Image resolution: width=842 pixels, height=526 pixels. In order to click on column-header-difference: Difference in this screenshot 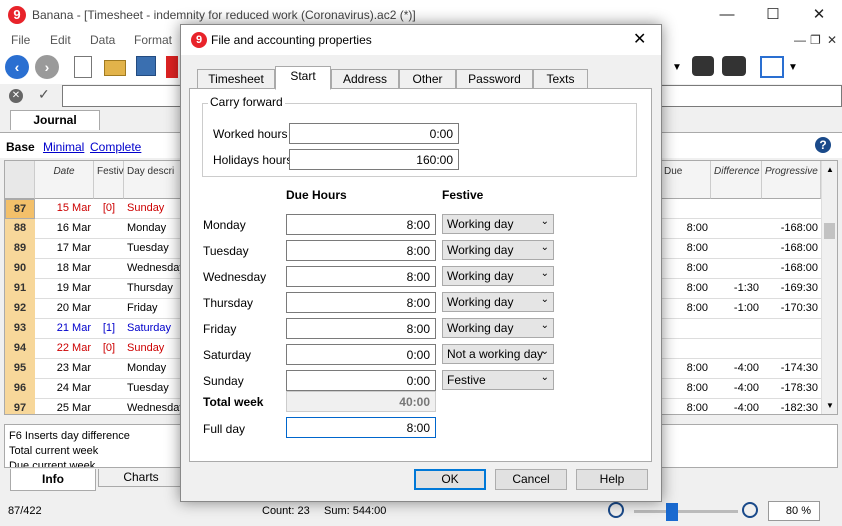, I will do `click(736, 180)`.